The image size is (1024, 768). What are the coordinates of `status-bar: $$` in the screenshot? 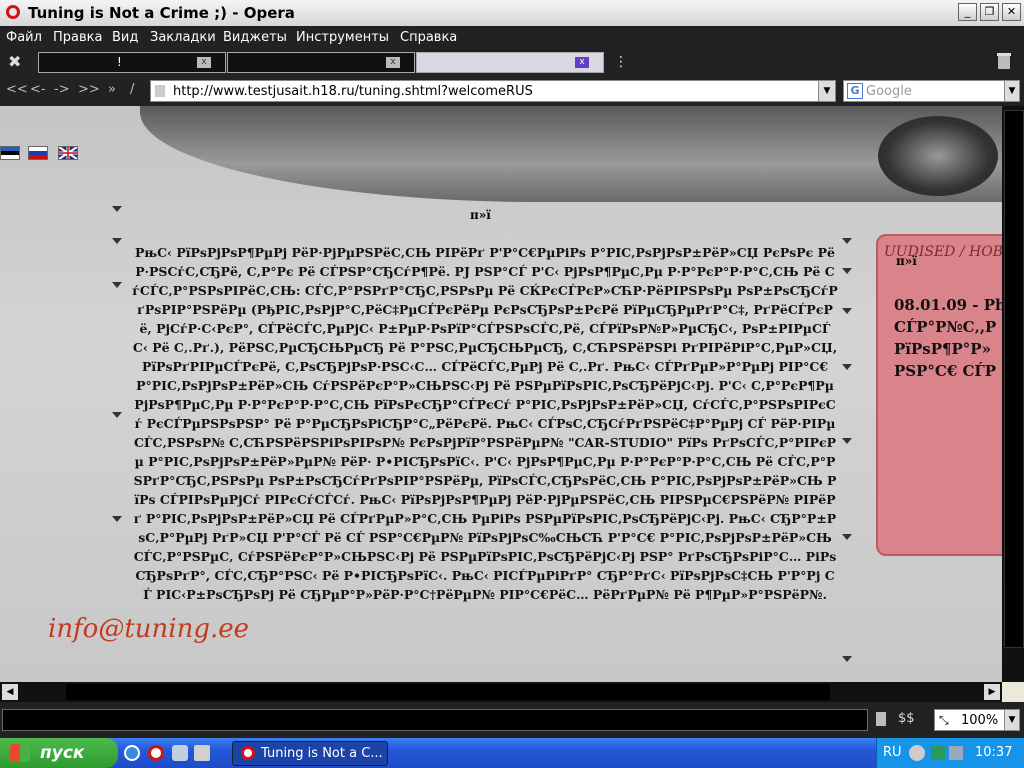 It's located at (512, 720).